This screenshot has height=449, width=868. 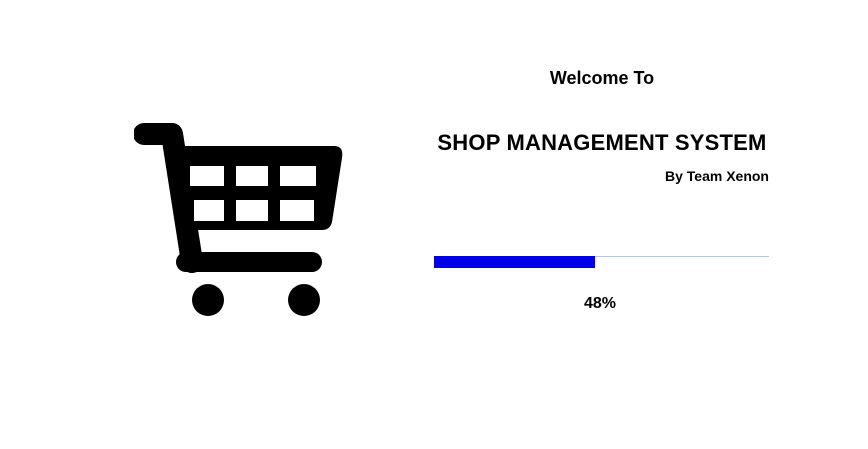 What do you see at coordinates (238, 219) in the screenshot?
I see `shopping-cart-icon` at bounding box center [238, 219].